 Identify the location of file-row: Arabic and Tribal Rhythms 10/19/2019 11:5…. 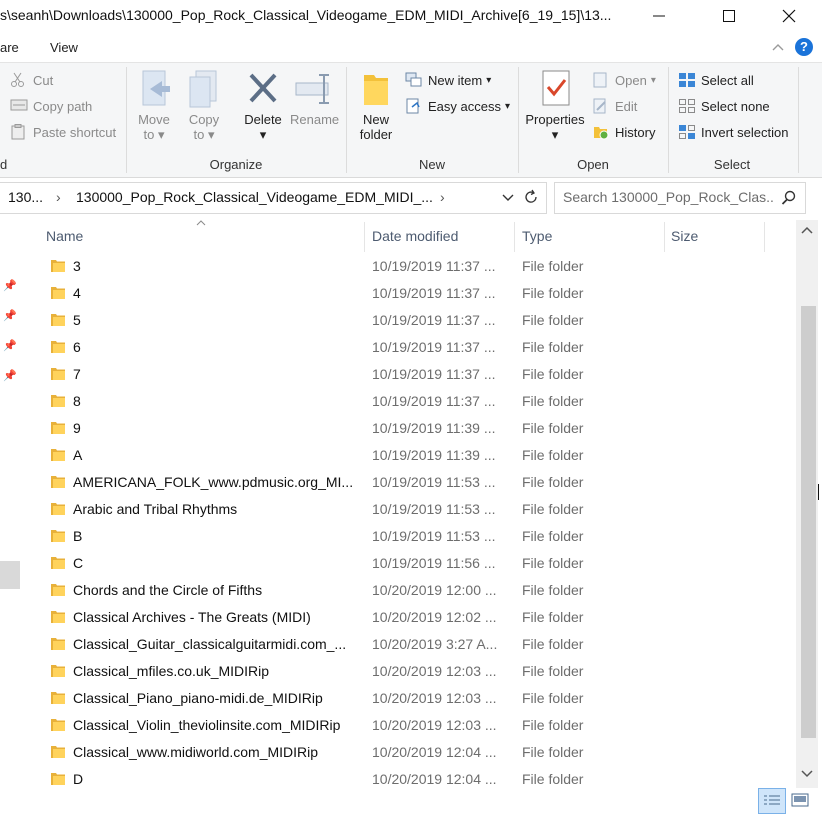
(398, 509).